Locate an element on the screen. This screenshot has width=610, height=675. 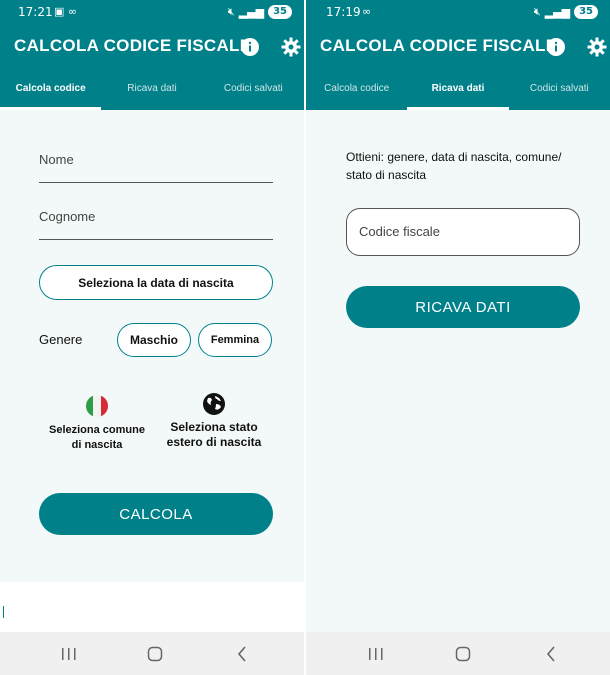
cognome-input is located at coordinates (156, 216).